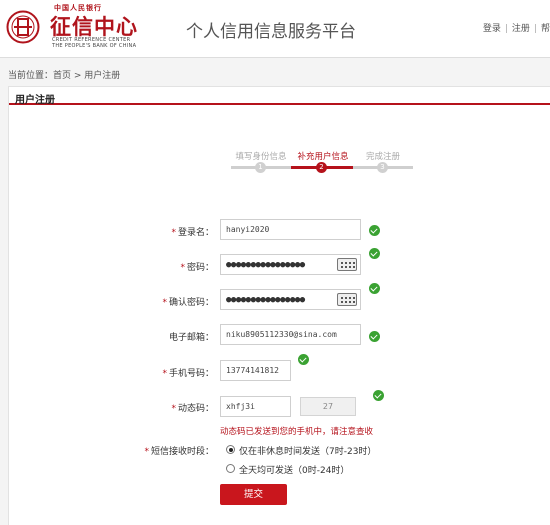 The width and height of the screenshot is (550, 525). What do you see at coordinates (382, 157) in the screenshot?
I see `step-3-label: 完成注册` at bounding box center [382, 157].